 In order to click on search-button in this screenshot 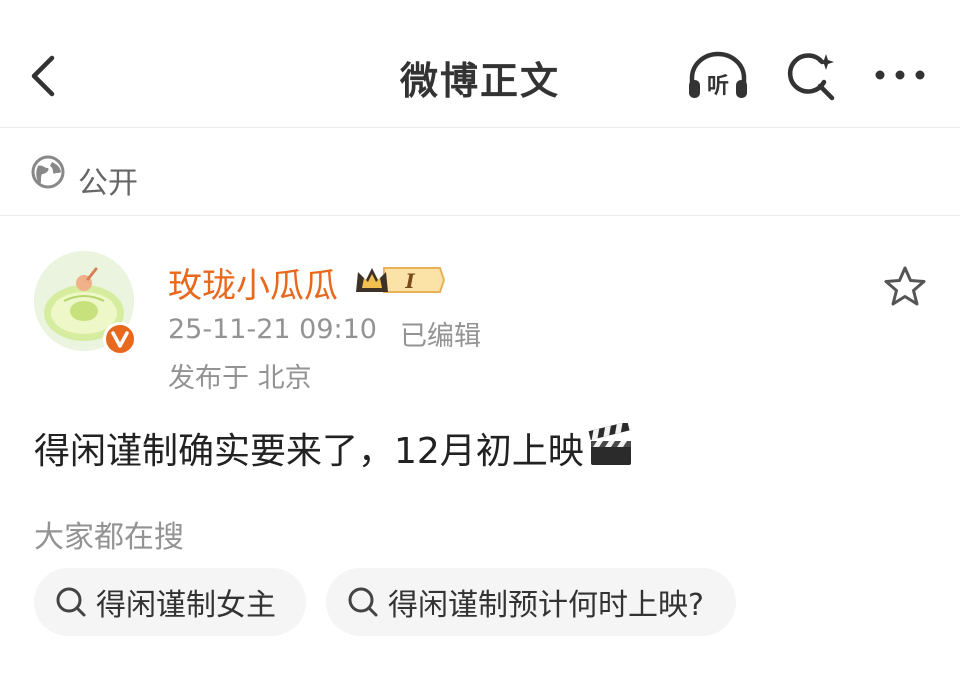, I will do `click(811, 76)`.